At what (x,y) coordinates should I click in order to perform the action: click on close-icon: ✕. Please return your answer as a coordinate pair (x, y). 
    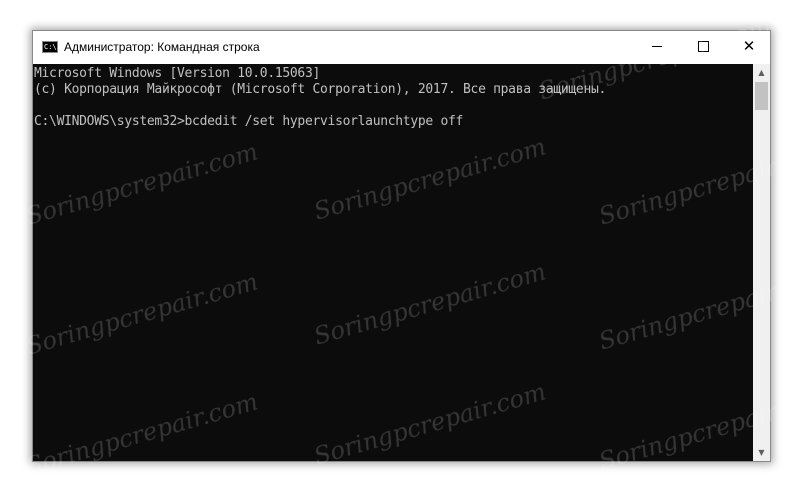
    Looking at the image, I should click on (749, 46).